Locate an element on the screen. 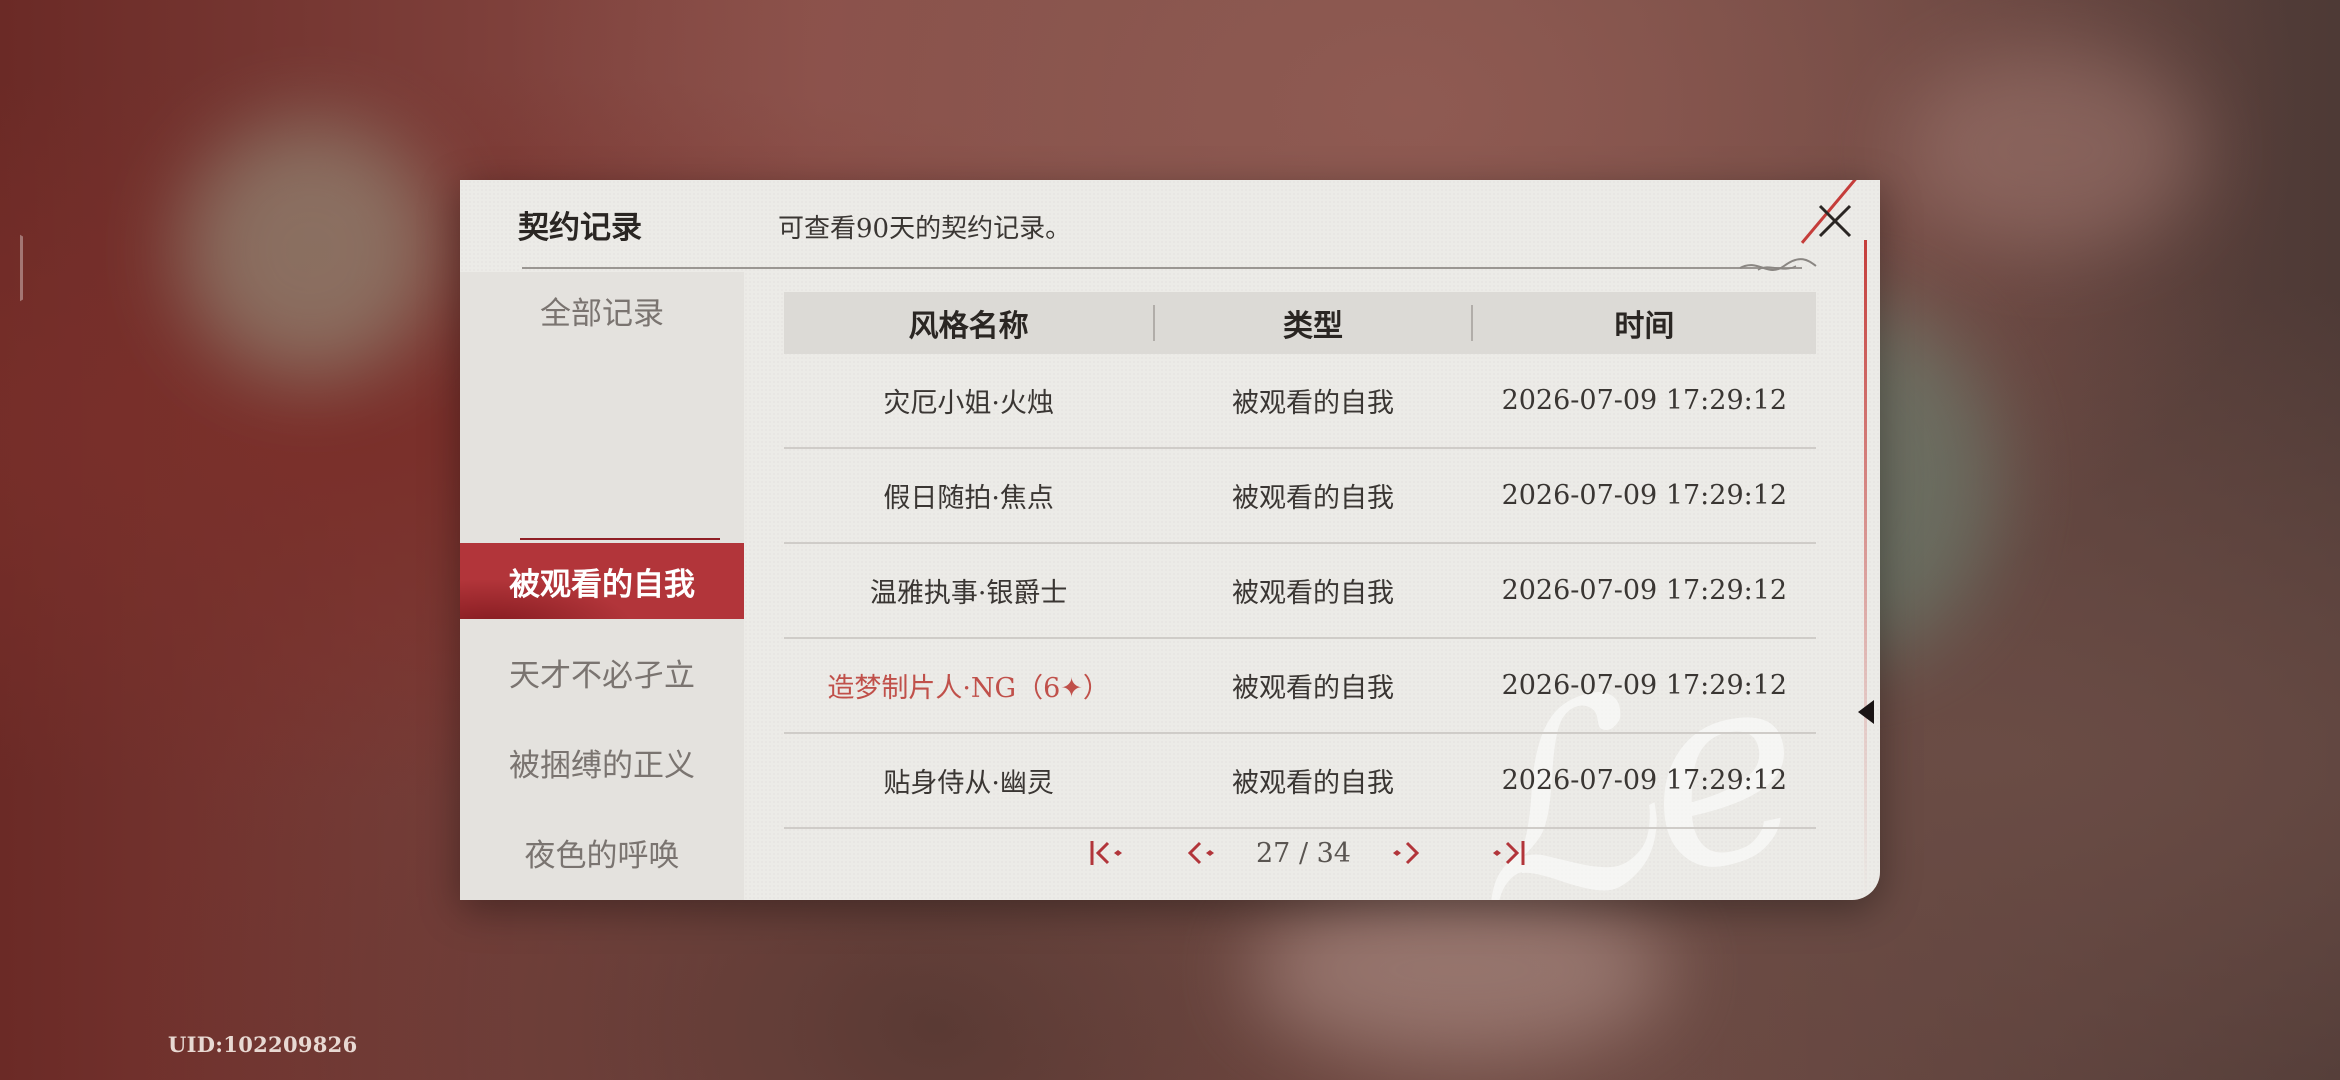 The height and width of the screenshot is (1080, 2340). sidebar-item-label: 被观看的自我 is located at coordinates (602, 584).